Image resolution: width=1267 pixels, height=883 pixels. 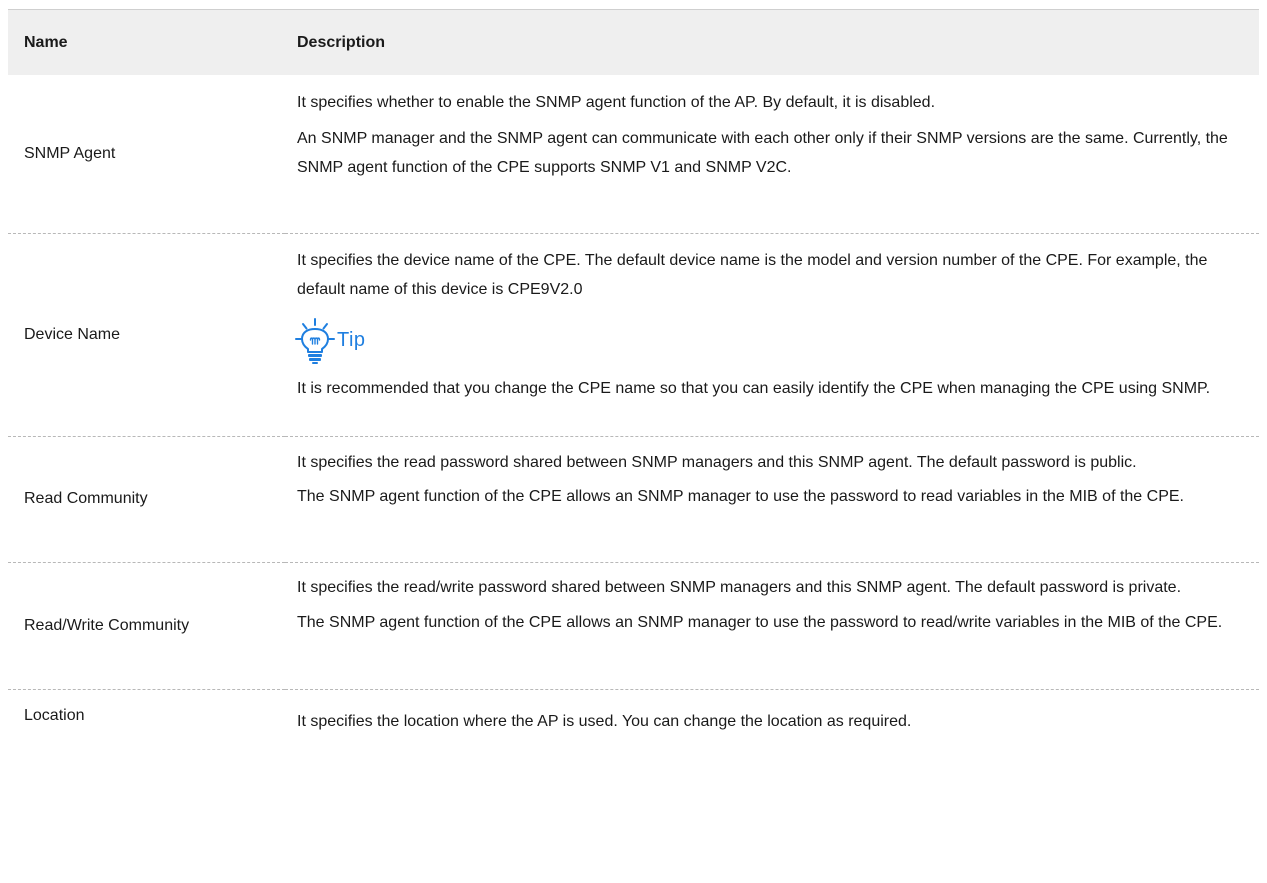 I want to click on header-row: Name Description, so click(x=633, y=42).